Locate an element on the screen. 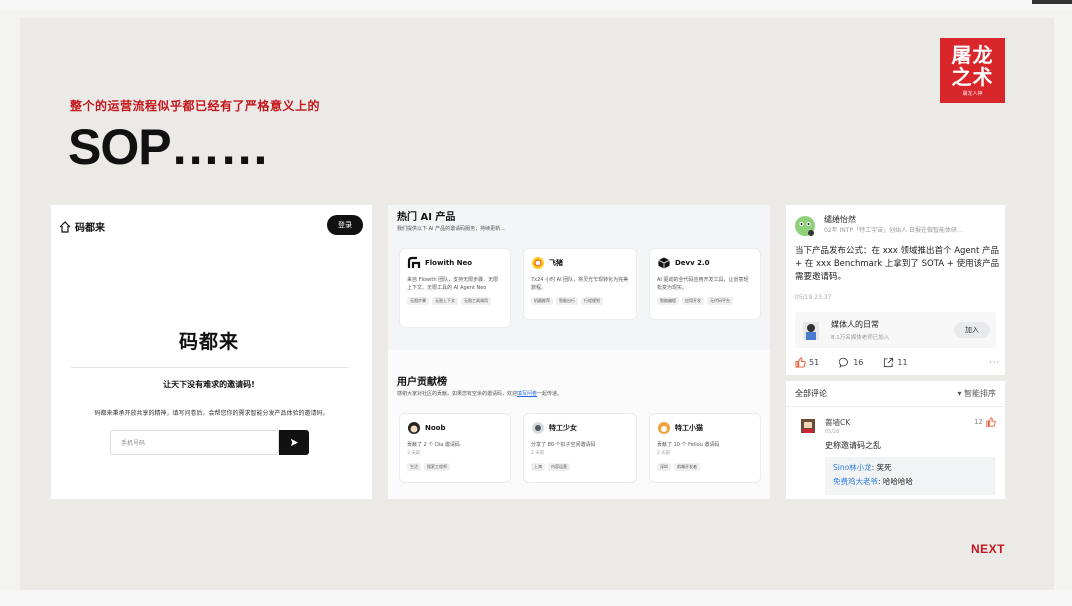  flowith-logo-icon is located at coordinates (414, 263).